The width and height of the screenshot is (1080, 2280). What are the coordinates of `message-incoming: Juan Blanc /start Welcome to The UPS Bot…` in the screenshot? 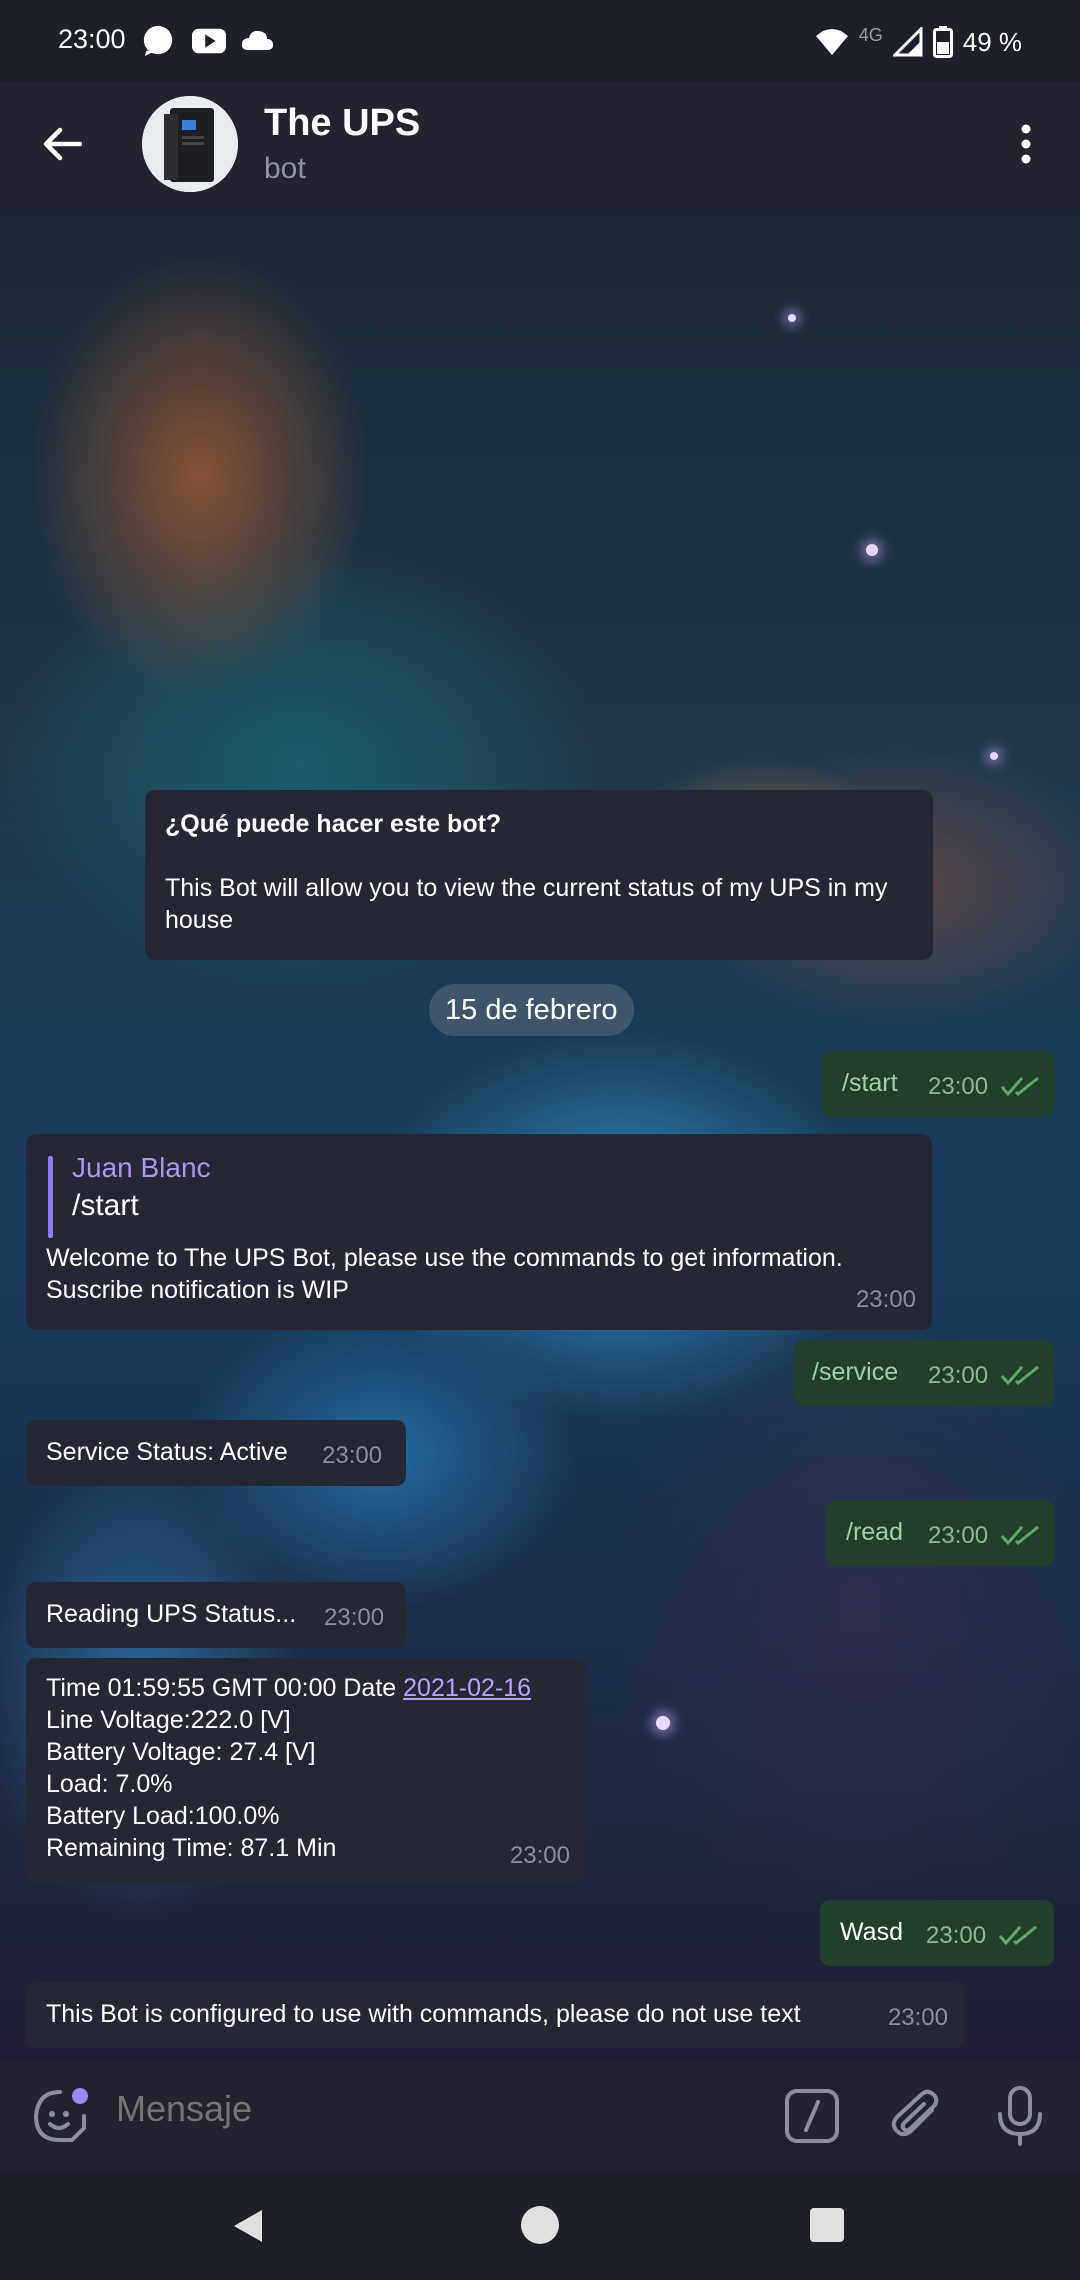 It's located at (479, 1232).